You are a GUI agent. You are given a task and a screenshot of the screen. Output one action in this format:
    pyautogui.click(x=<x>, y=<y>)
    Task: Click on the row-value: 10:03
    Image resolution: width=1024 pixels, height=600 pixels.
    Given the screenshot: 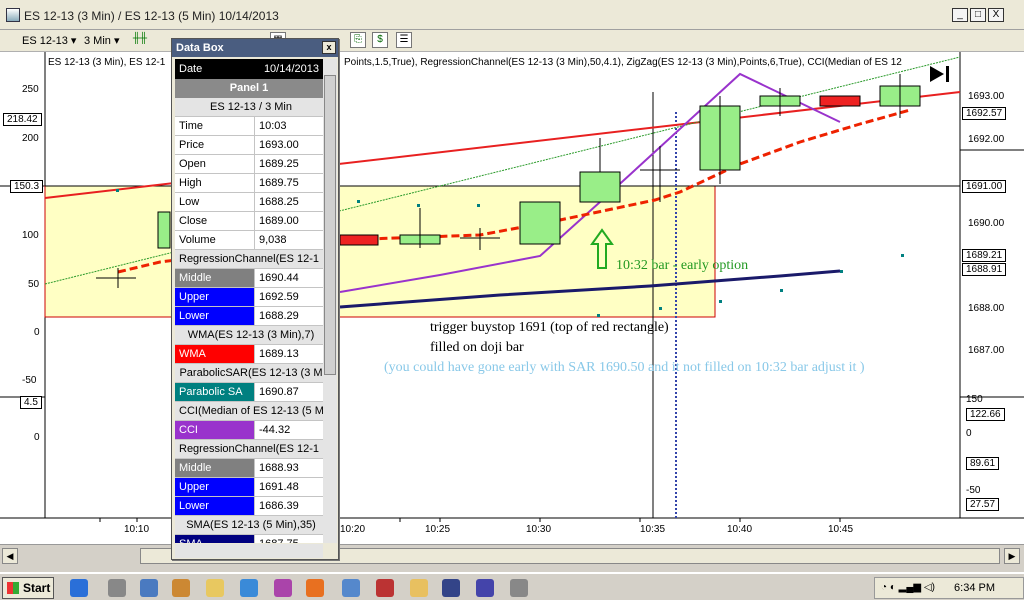 What is the action you would take?
    pyautogui.click(x=273, y=126)
    